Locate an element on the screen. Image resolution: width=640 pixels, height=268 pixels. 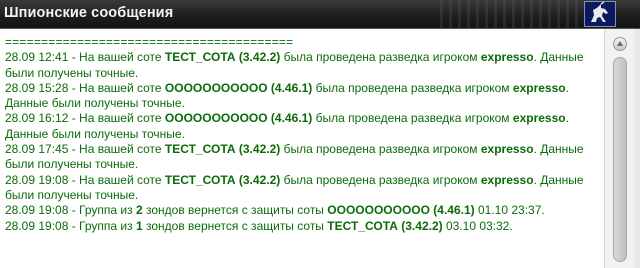
scroll-thumb is located at coordinates (620, 159).